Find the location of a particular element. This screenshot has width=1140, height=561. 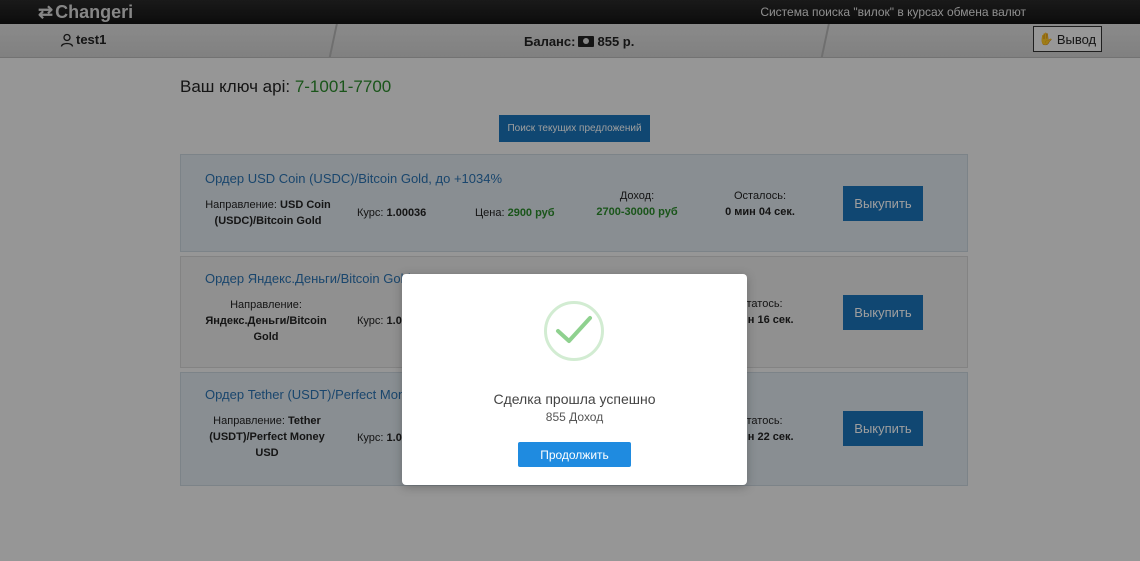

continue-button: Продолжить is located at coordinates (574, 454).